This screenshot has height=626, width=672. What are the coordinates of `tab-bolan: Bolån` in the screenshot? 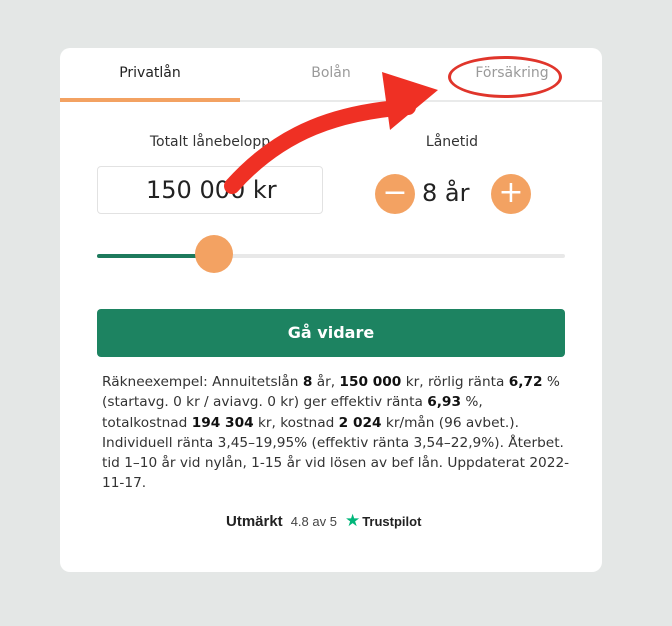 It's located at (331, 74).